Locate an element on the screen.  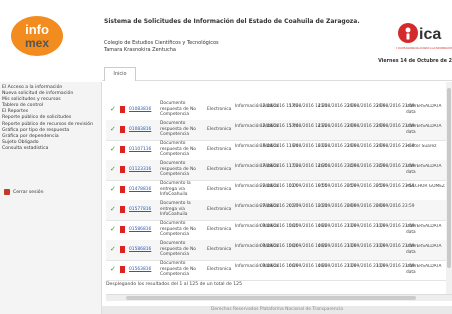
horizontal-scrollbar is located at coordinates (279, 297).